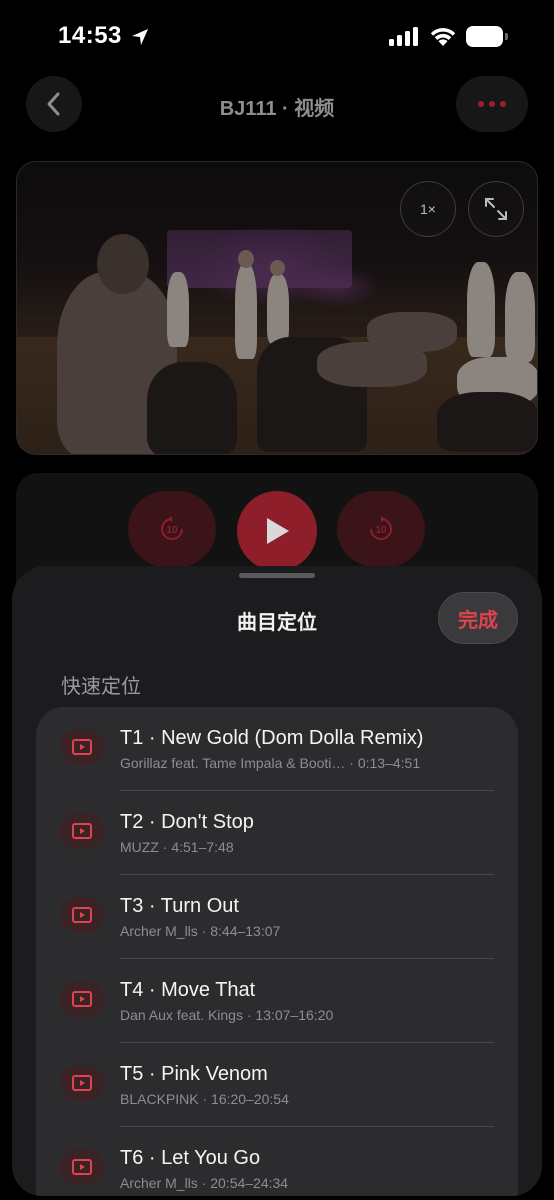  Describe the element at coordinates (443, 37) in the screenshot. I see `wifi-icon` at that location.